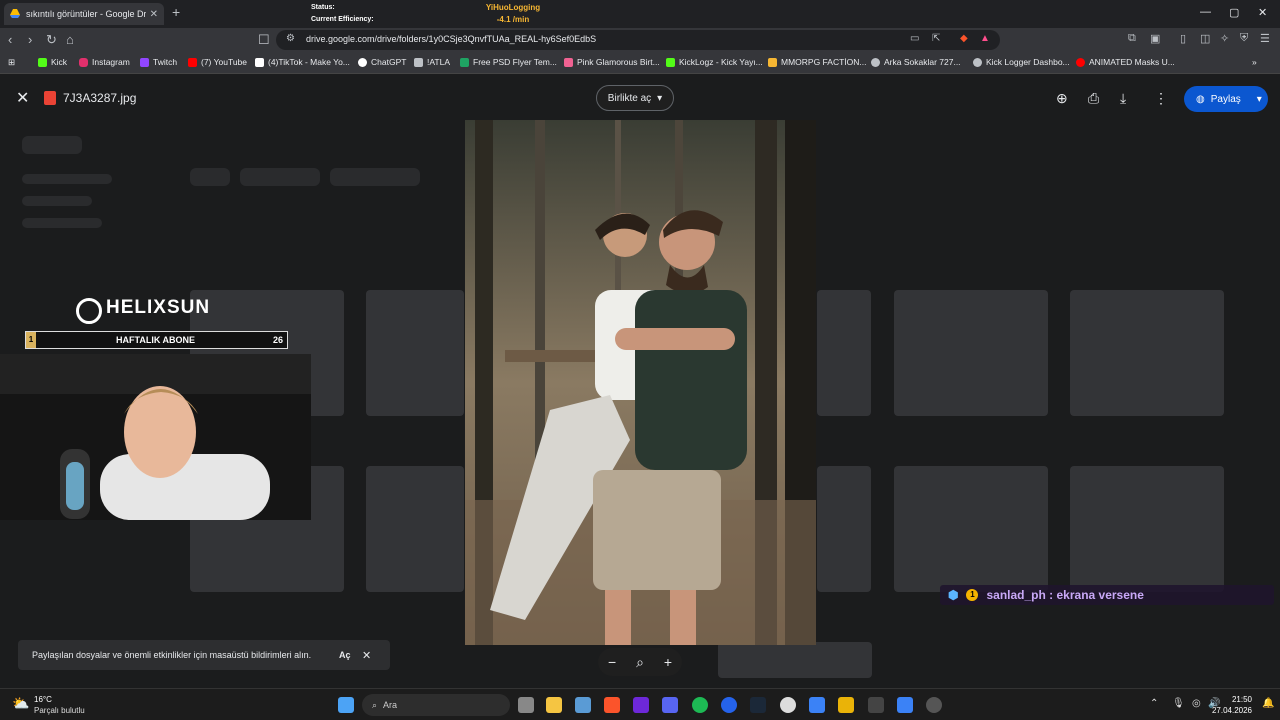 The height and width of the screenshot is (720, 1280). I want to click on steam-icon, so click(758, 705).